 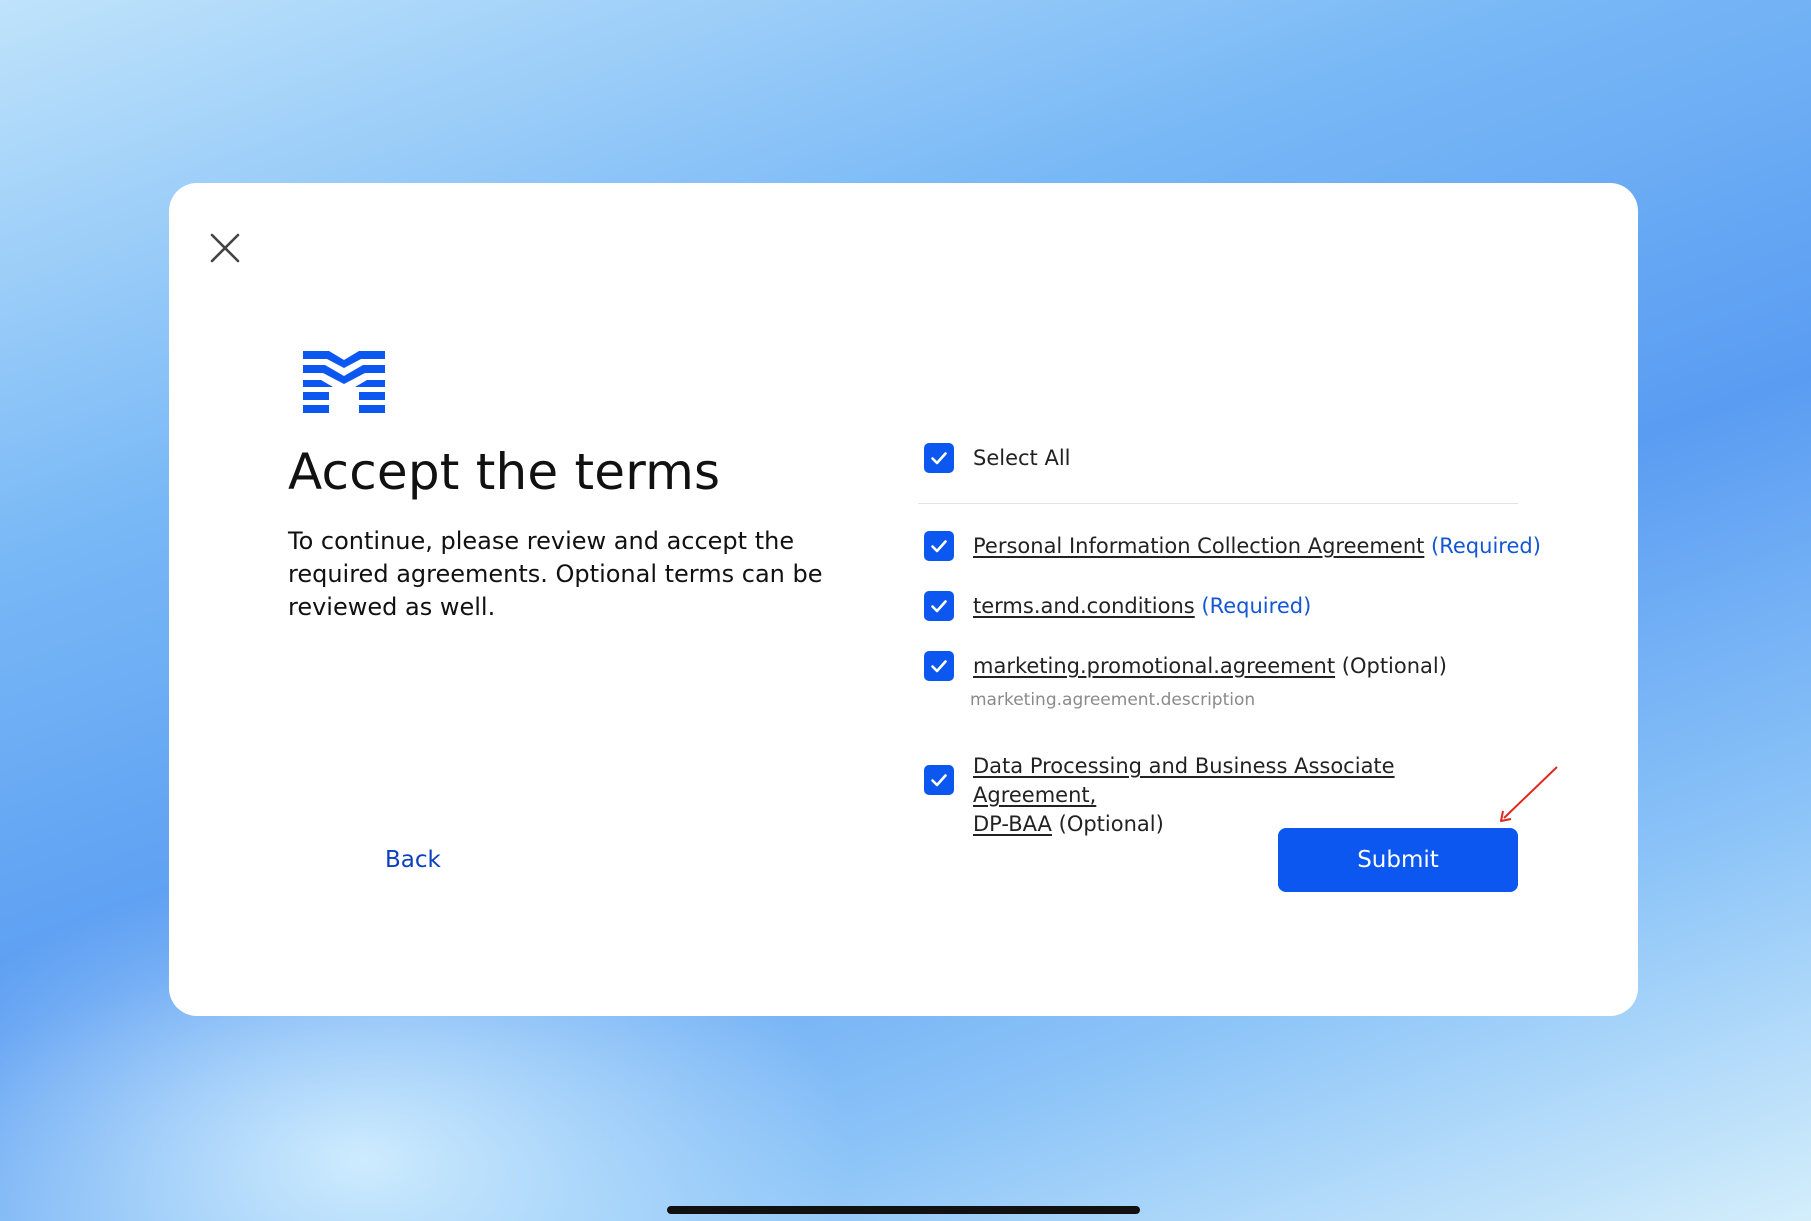 I want to click on select-all-label: Select All, so click(x=1022, y=458).